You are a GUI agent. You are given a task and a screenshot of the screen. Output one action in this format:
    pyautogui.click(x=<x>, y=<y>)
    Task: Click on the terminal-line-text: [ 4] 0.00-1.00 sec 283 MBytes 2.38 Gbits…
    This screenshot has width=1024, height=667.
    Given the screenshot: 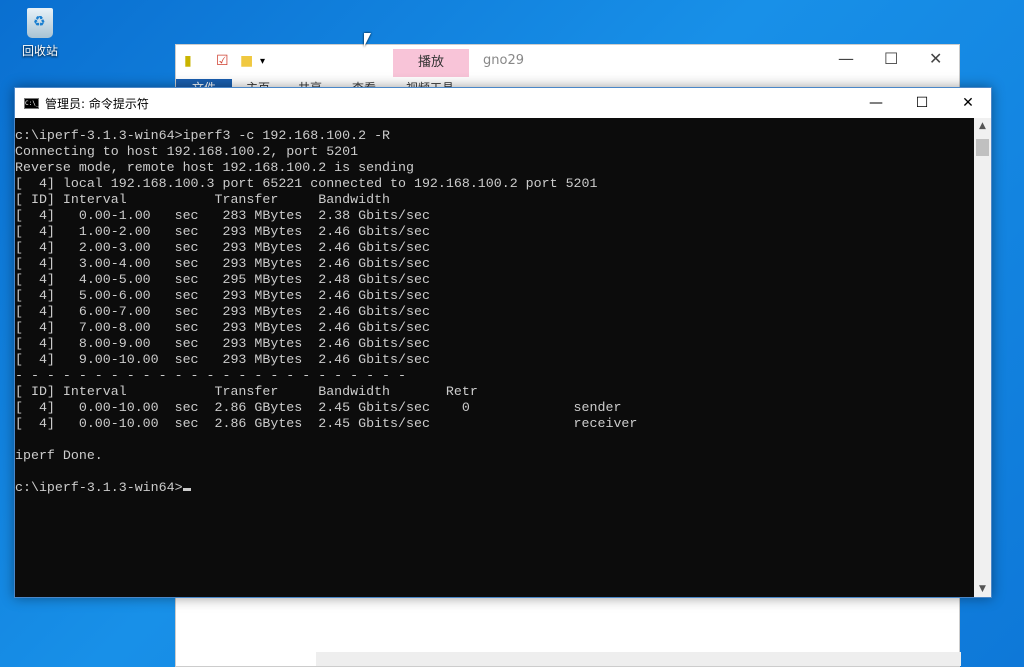 What is the action you would take?
    pyautogui.click(x=222, y=215)
    